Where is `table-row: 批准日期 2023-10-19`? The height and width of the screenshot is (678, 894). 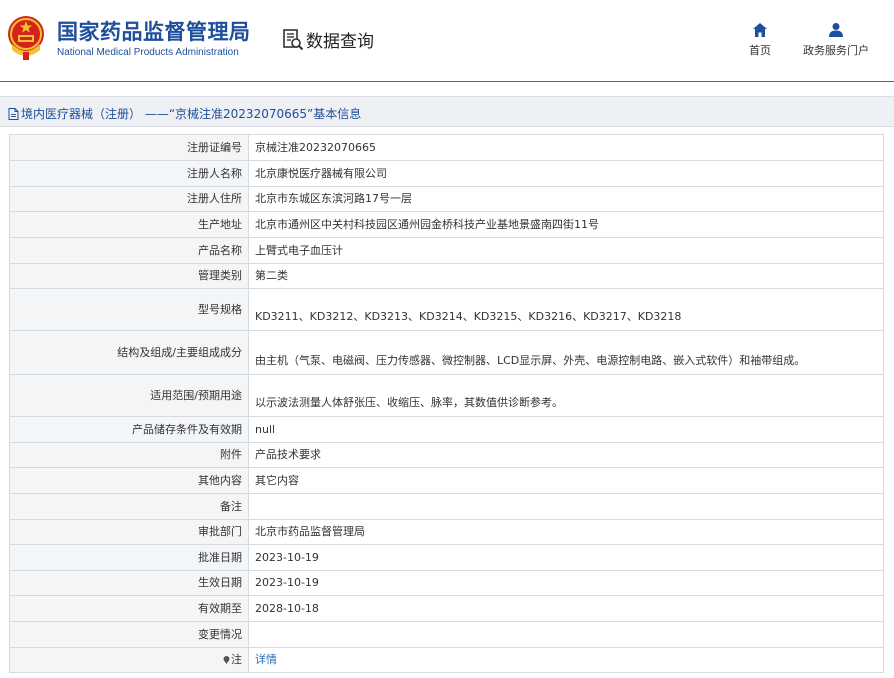
table-row: 批准日期 2023-10-19 is located at coordinates (446, 557).